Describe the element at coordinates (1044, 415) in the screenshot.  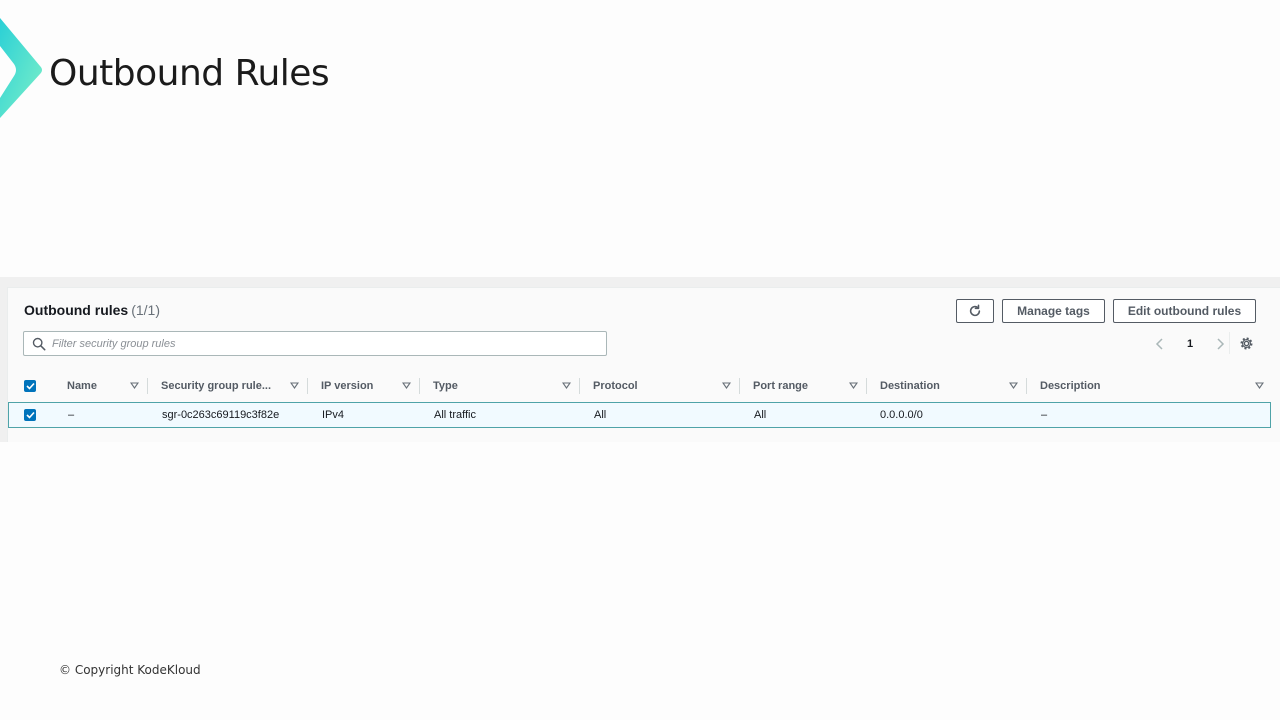
I see `cell-description: –` at that location.